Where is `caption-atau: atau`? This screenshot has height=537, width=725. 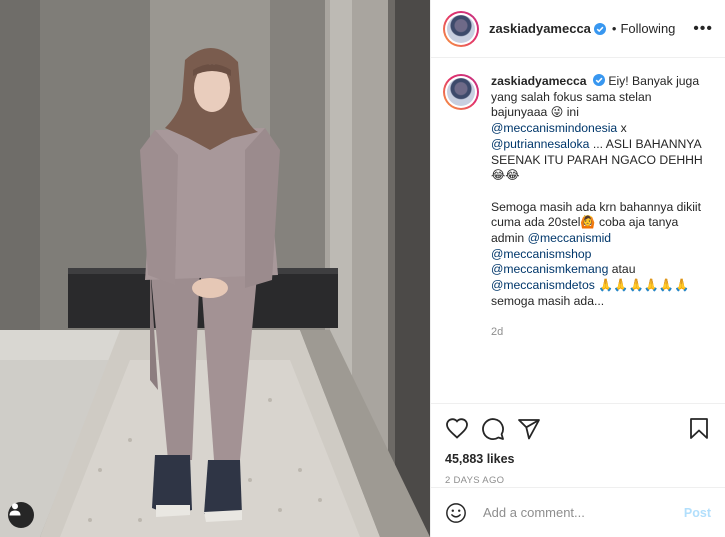
caption-atau: atau is located at coordinates (622, 269).